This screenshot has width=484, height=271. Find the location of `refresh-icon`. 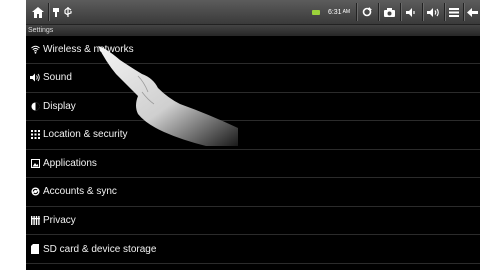

refresh-icon is located at coordinates (367, 12).